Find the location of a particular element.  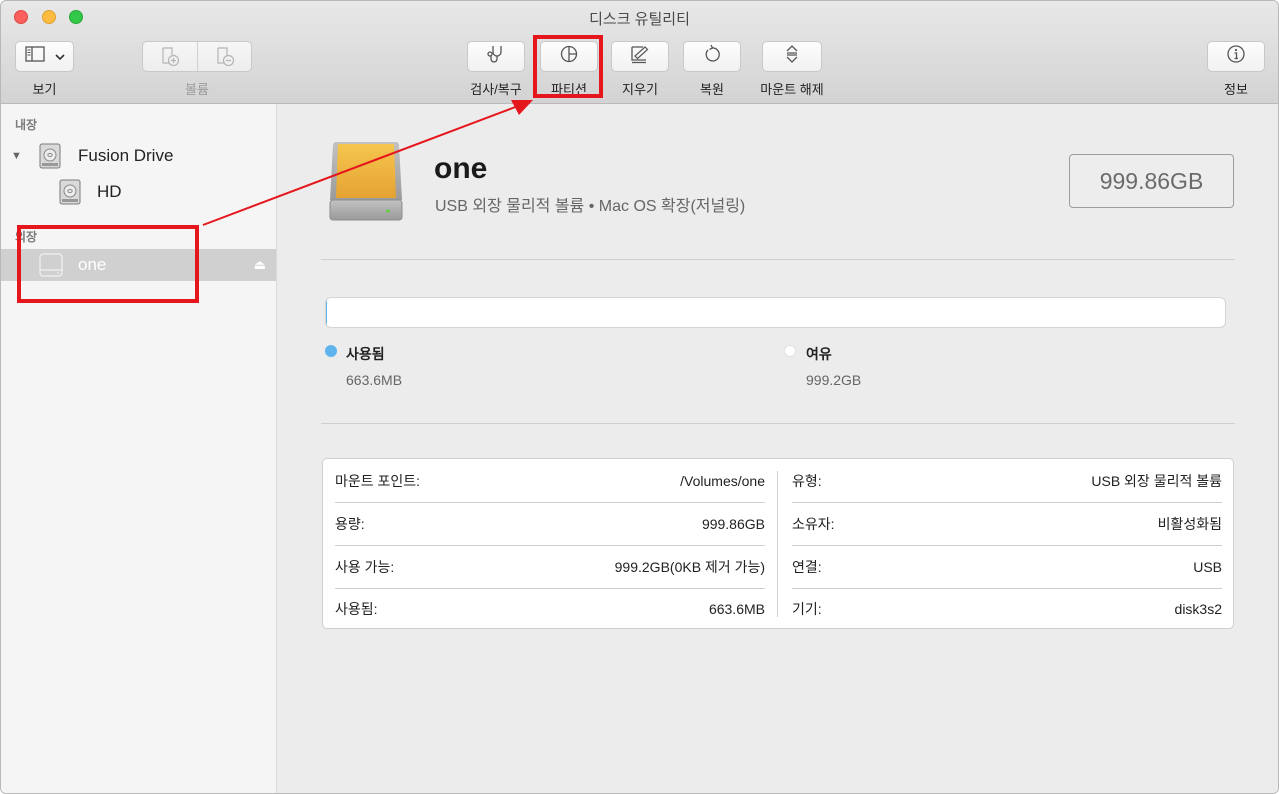

info-value: disk3s2 is located at coordinates (1198, 608).